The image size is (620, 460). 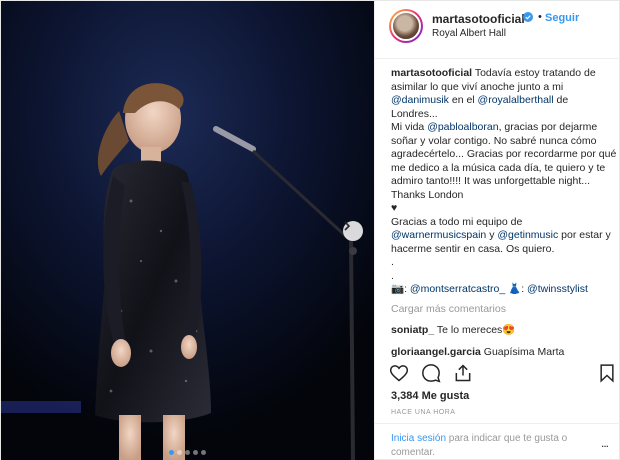 What do you see at coordinates (476, 330) in the screenshot?
I see `comment-text: Te lo mereces😍` at bounding box center [476, 330].